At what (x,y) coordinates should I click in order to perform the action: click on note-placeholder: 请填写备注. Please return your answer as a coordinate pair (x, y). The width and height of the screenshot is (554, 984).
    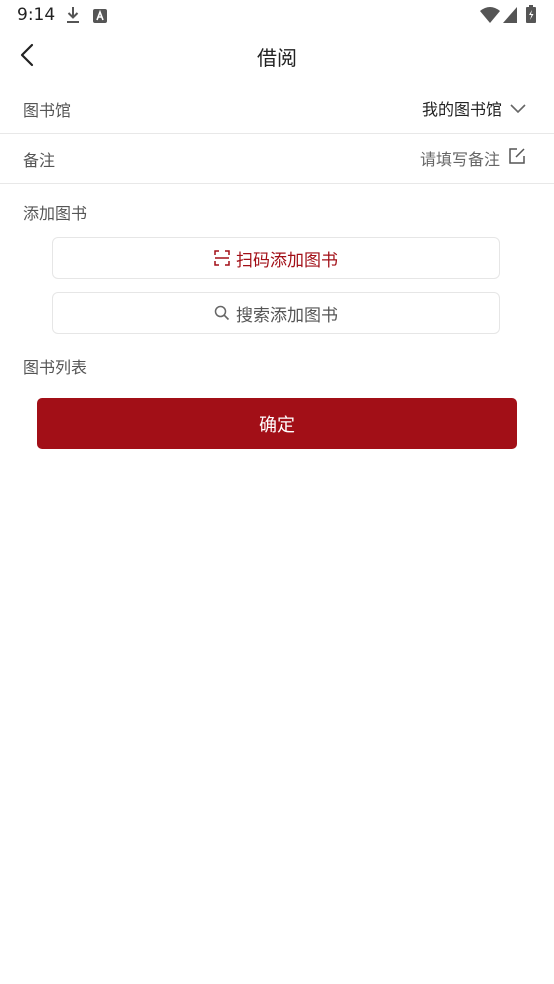
    Looking at the image, I should click on (459, 159).